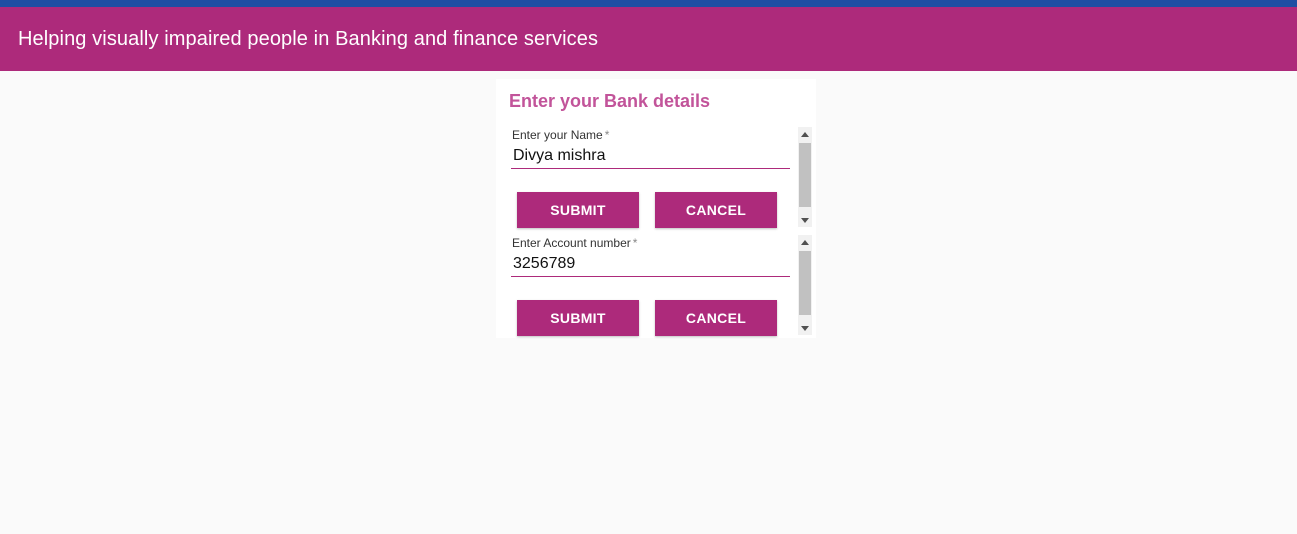 The image size is (1297, 534). Describe the element at coordinates (716, 210) in the screenshot. I see `name-cancel-button: CANCEL` at that location.